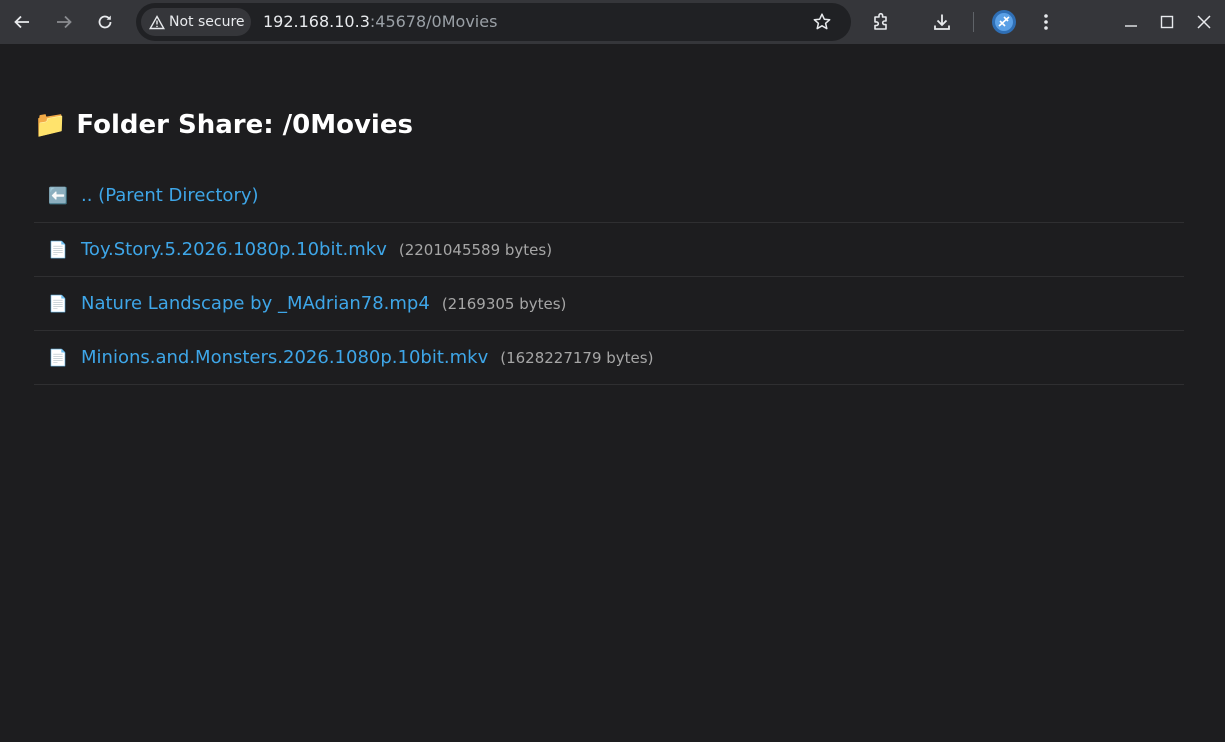 The height and width of the screenshot is (742, 1225). What do you see at coordinates (475, 249) in the screenshot?
I see `file-size: (2201045589 bytes)` at bounding box center [475, 249].